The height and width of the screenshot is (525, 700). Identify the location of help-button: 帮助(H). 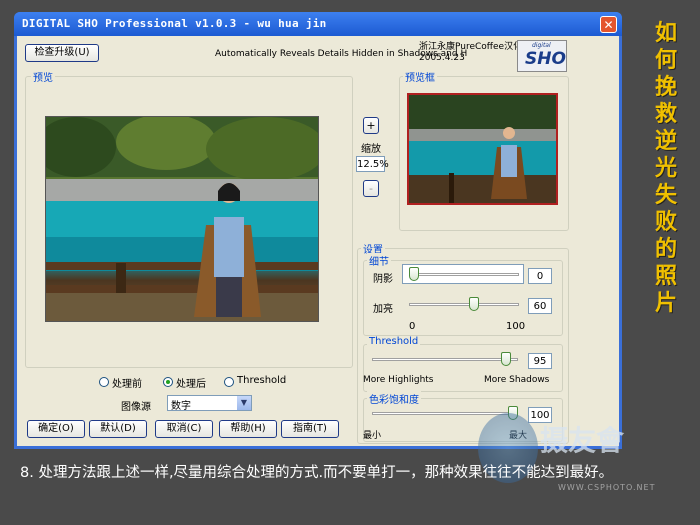
(248, 429).